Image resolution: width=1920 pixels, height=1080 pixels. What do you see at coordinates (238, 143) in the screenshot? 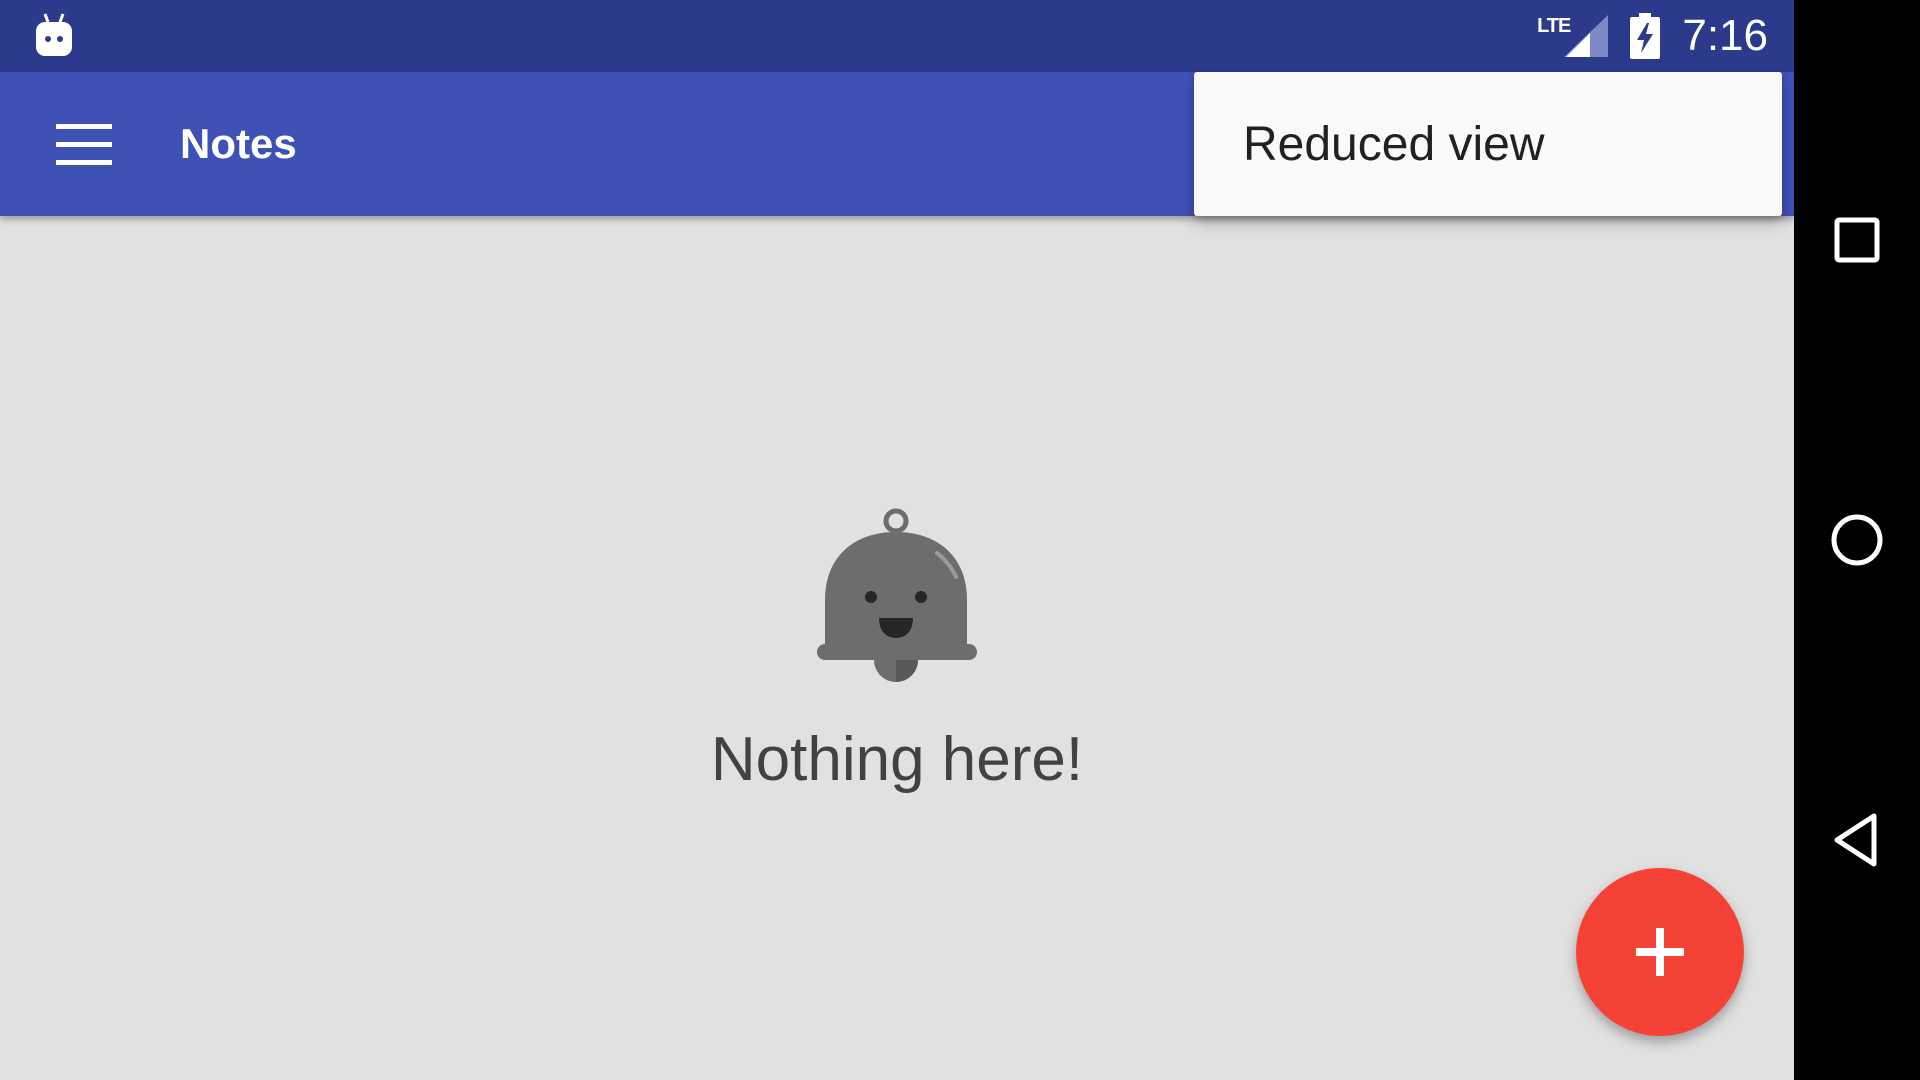
I see `app-title: Notes` at bounding box center [238, 143].